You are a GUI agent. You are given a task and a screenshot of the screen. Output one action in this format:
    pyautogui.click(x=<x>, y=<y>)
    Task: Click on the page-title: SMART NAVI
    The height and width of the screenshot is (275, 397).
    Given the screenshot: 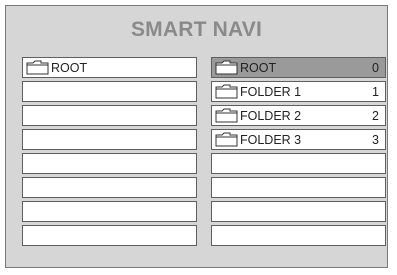 What is the action you would take?
    pyautogui.click(x=196, y=29)
    